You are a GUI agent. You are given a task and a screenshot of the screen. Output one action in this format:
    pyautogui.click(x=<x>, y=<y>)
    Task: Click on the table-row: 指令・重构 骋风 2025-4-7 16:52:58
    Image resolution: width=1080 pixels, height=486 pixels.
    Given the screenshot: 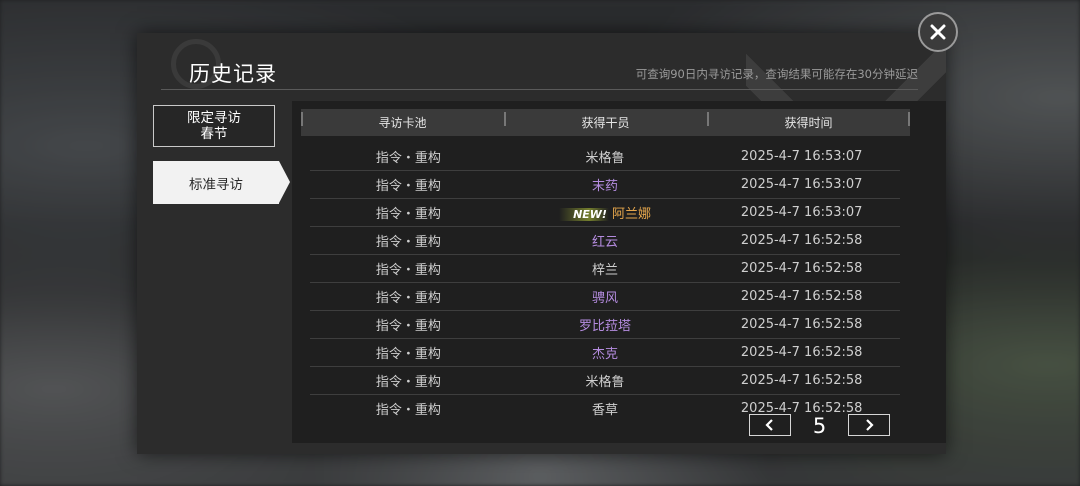 What is the action you would take?
    pyautogui.click(x=605, y=297)
    